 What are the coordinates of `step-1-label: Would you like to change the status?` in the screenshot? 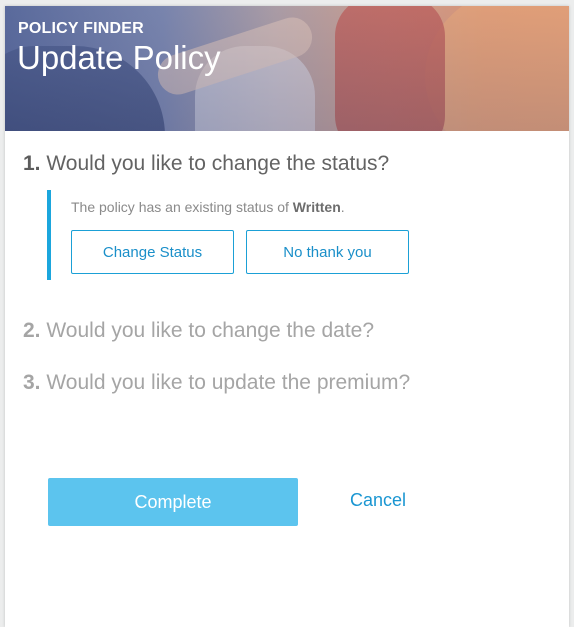 It's located at (218, 163).